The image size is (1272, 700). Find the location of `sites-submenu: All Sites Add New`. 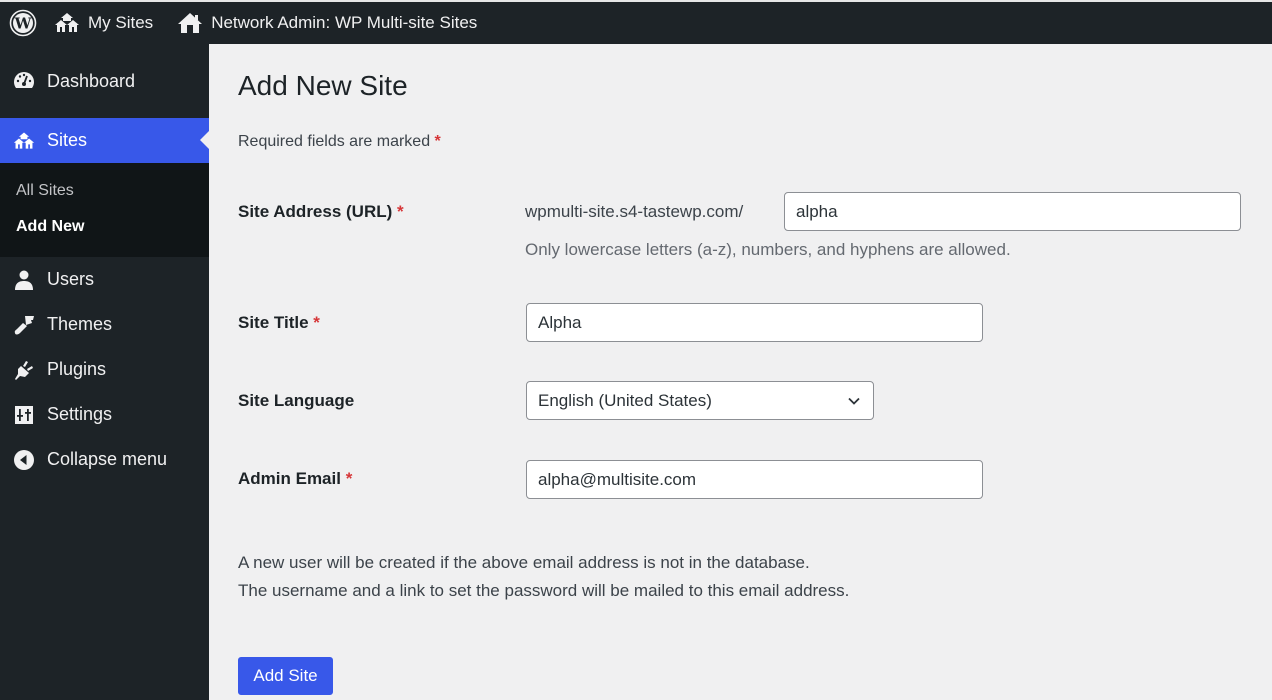

sites-submenu: All Sites Add New is located at coordinates (104, 210).